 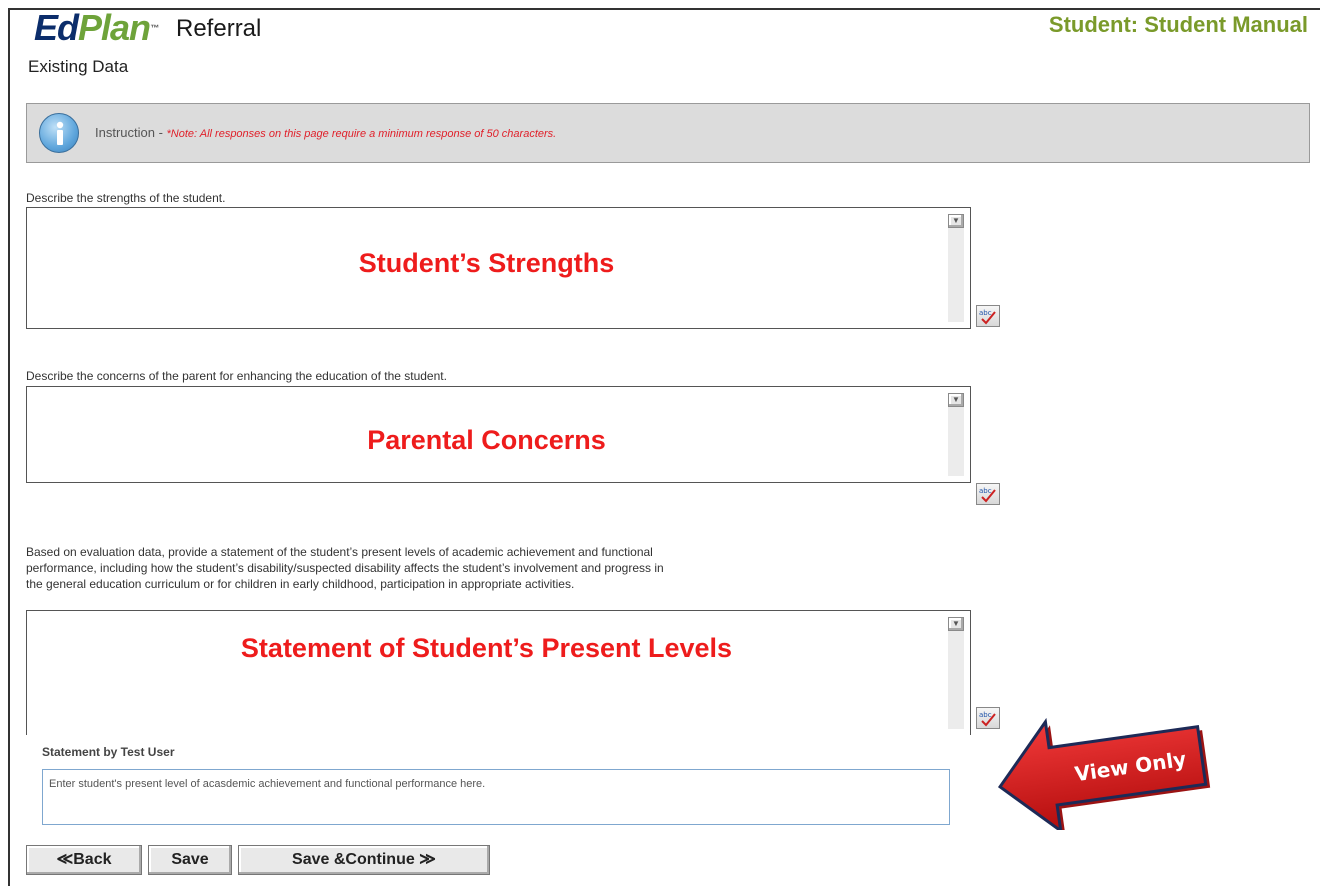 I want to click on back-button: ≪Back, so click(x=84, y=860).